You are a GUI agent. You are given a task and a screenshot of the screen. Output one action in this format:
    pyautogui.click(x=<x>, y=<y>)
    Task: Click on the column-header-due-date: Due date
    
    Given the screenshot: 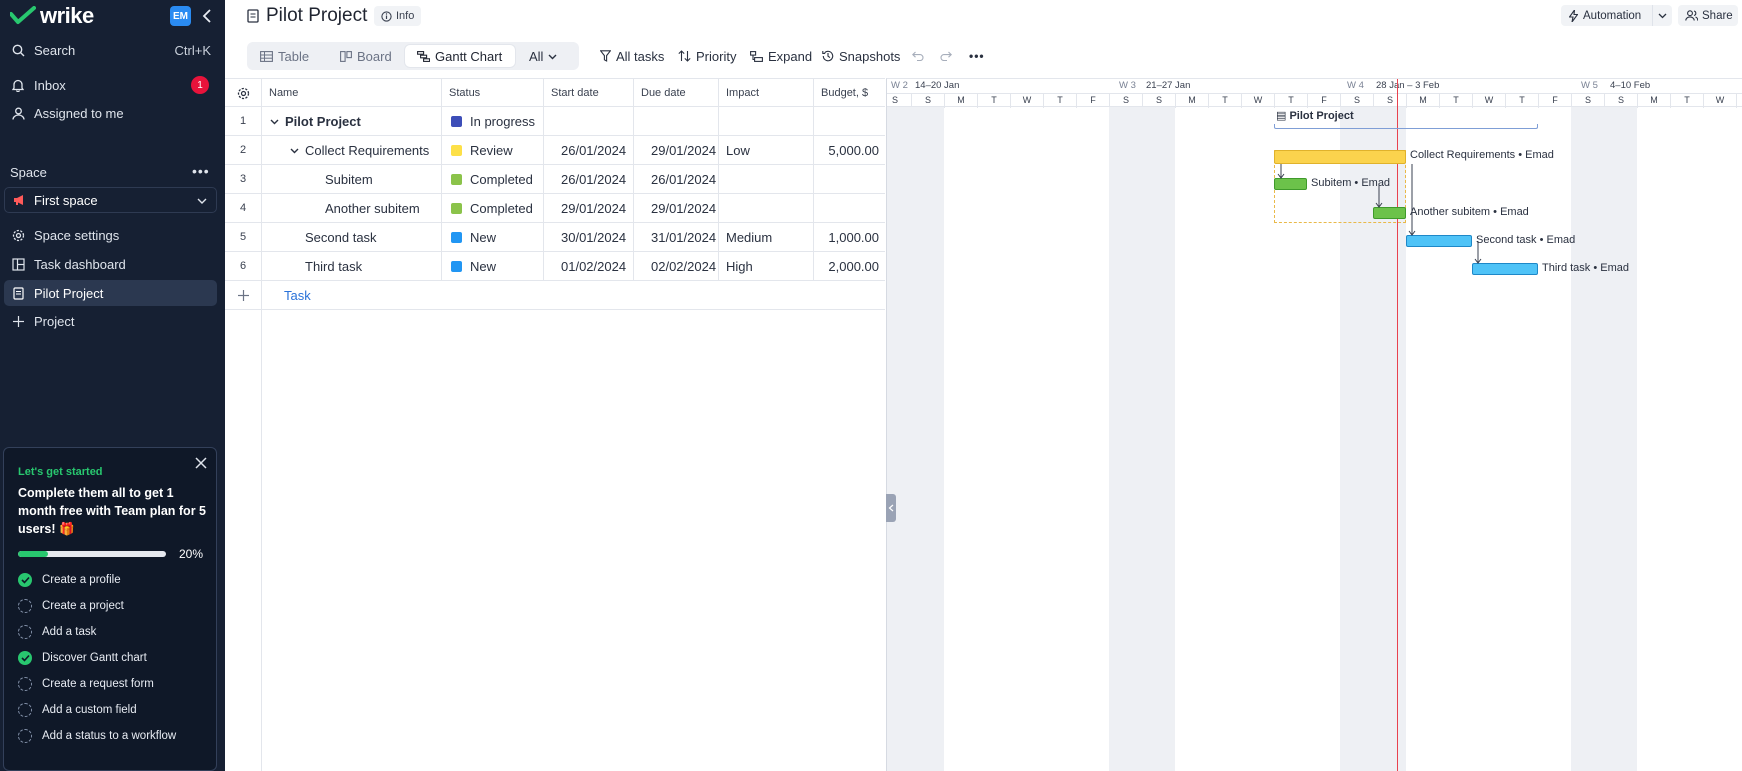 What is the action you would take?
    pyautogui.click(x=675, y=93)
    